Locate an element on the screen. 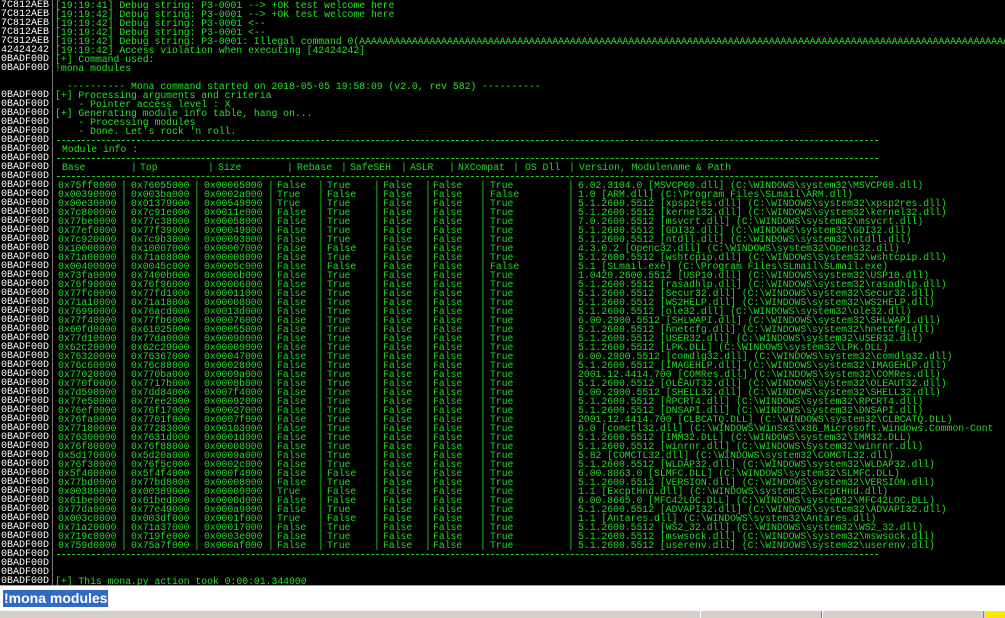  blank-line: 0BADF00D is located at coordinates (502, 564).